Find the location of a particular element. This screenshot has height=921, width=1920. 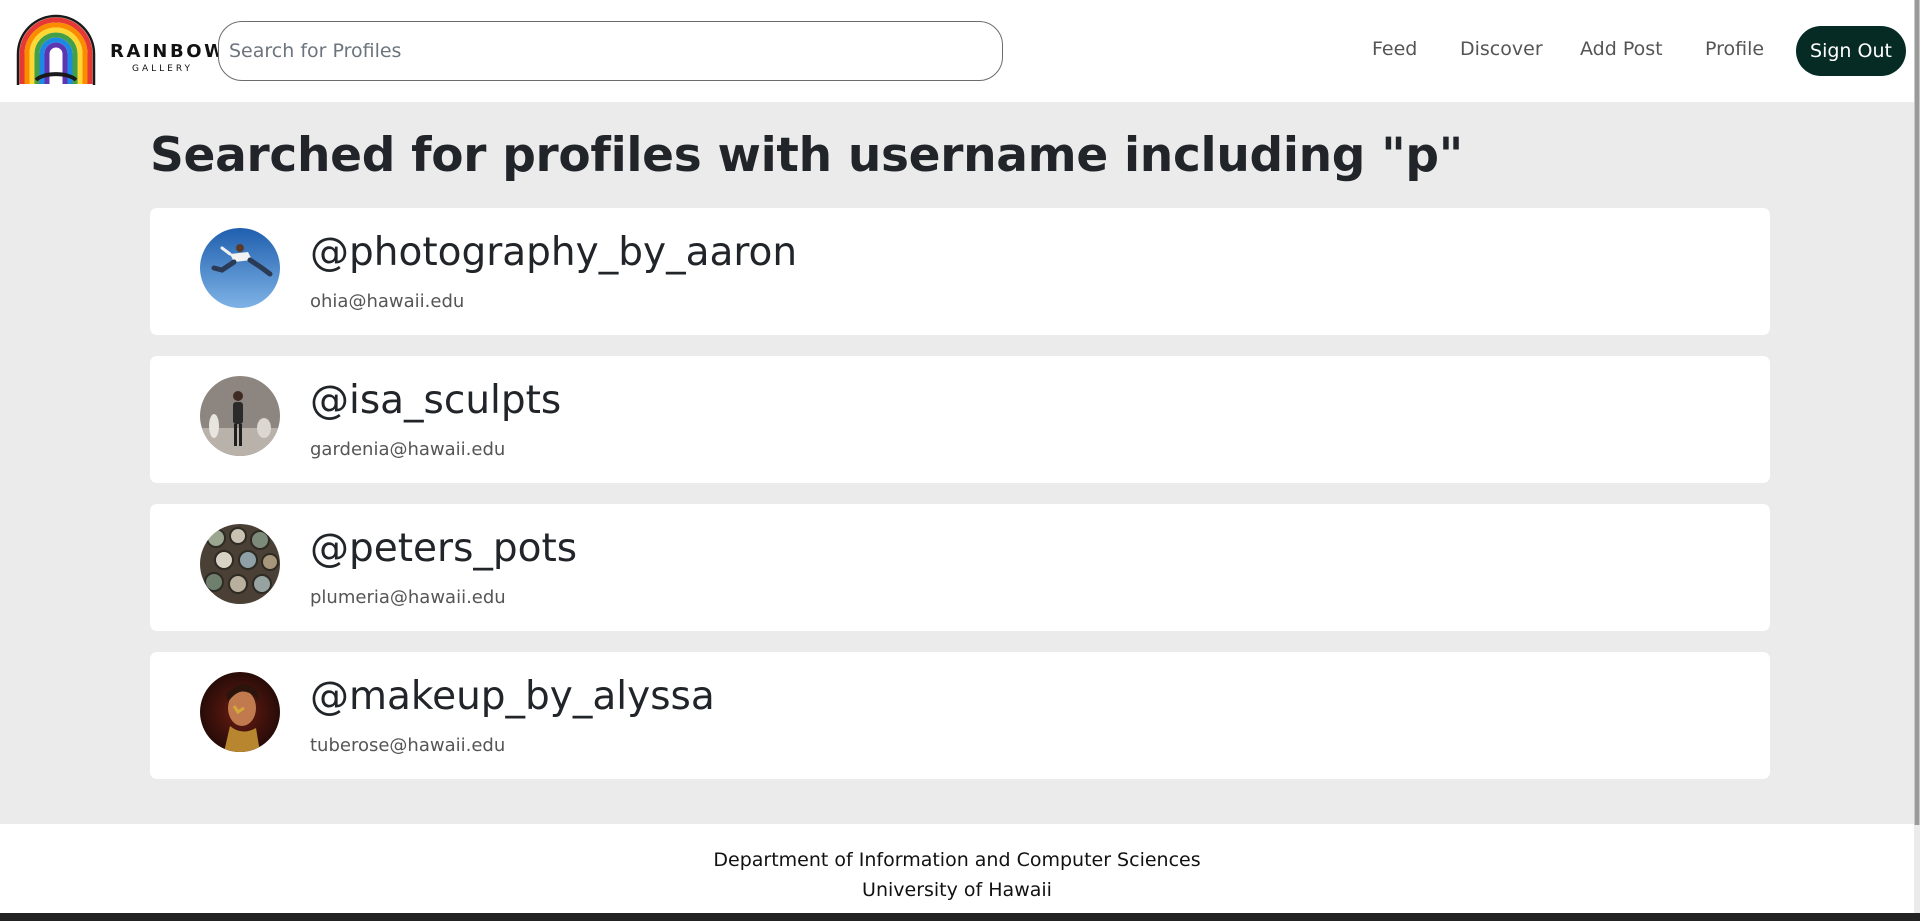

profile-card: @peters_pots plumeria@hawaii.edu is located at coordinates (960, 567).